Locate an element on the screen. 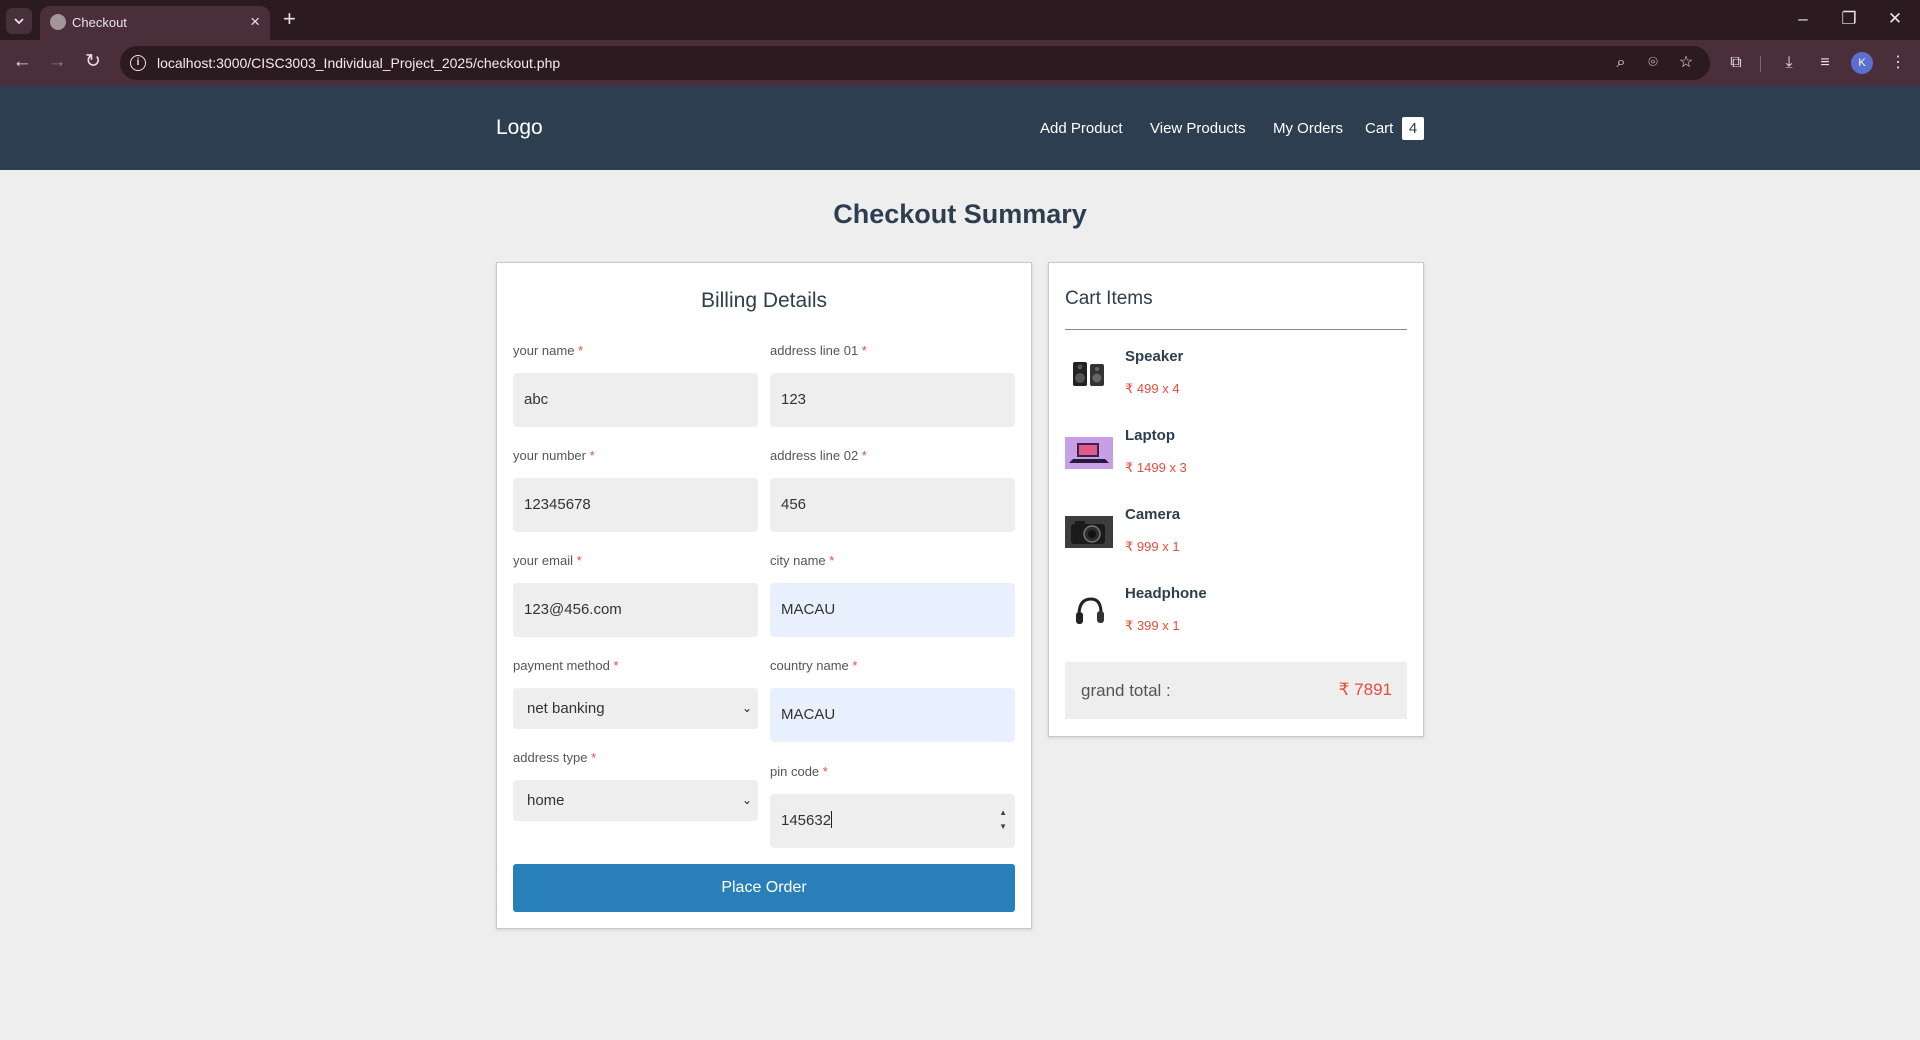 The width and height of the screenshot is (1920, 1040). cart-item-name: Camera is located at coordinates (1153, 514).